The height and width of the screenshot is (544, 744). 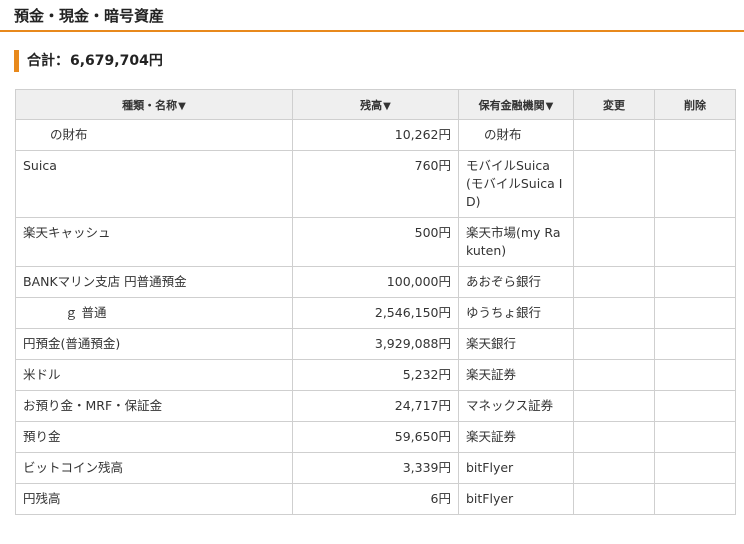 I want to click on row-name: ｇ 普通, so click(x=154, y=313).